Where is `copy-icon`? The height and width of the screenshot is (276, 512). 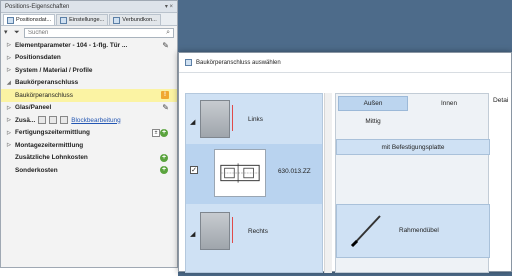 copy-icon is located at coordinates (53, 120).